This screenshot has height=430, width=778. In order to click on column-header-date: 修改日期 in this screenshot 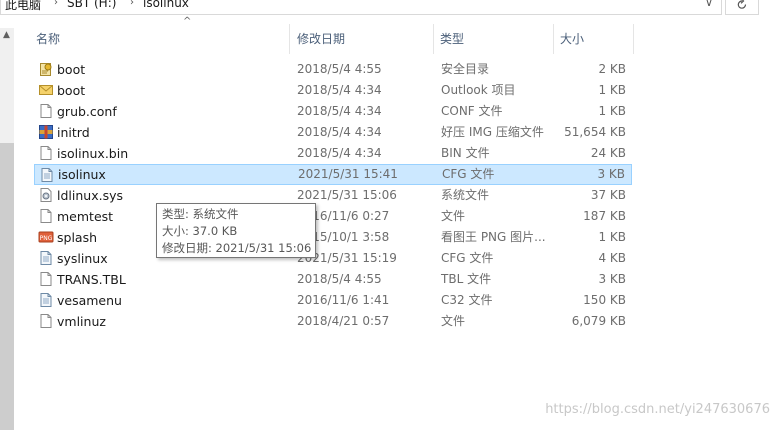, I will do `click(362, 39)`.